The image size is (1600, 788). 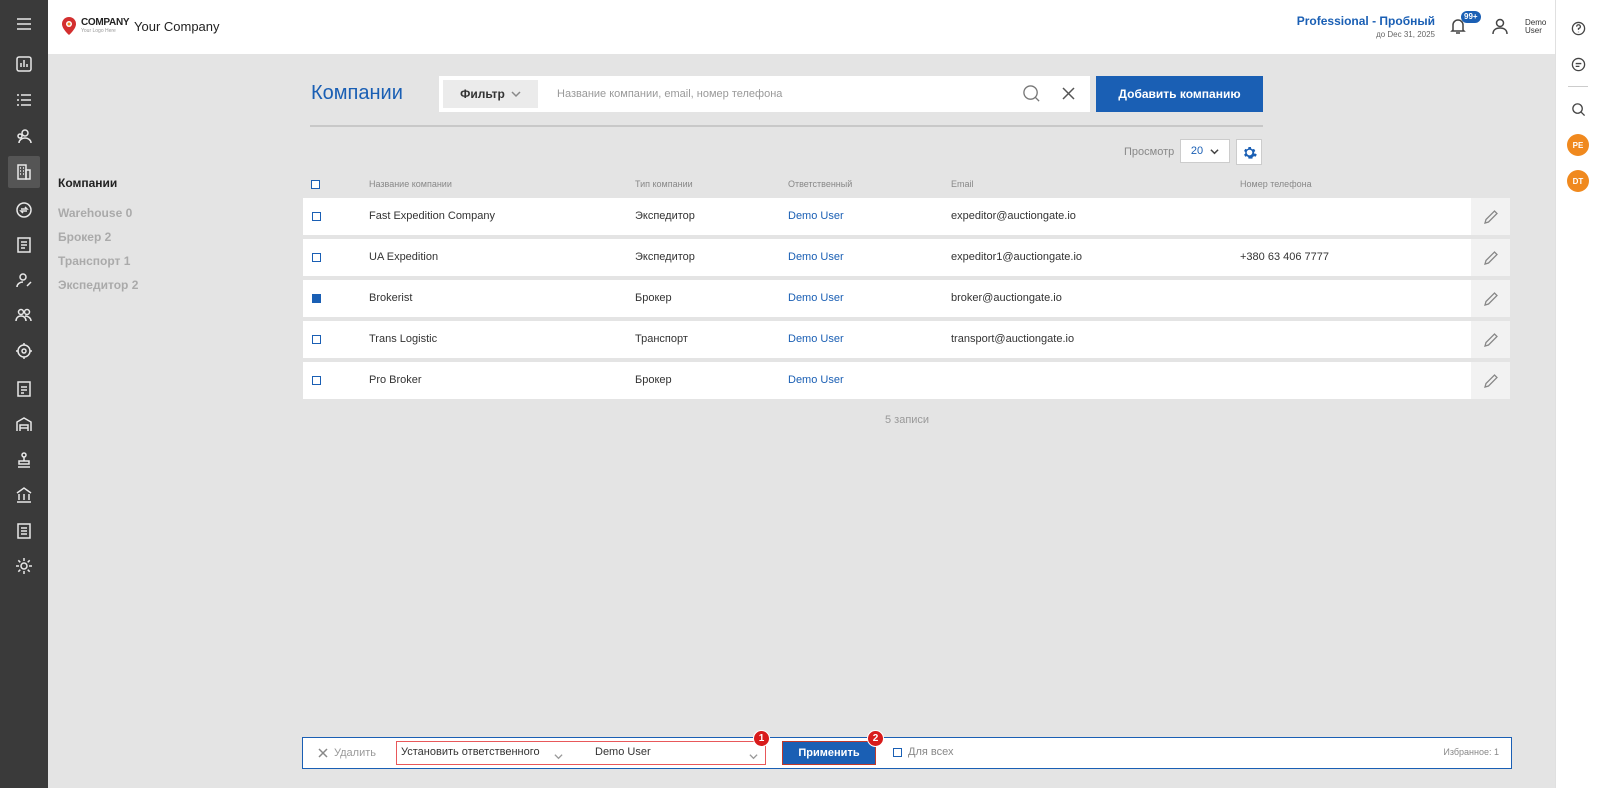 I want to click on table-row: Pro Broker Брокер Demo User, so click(x=906, y=380).